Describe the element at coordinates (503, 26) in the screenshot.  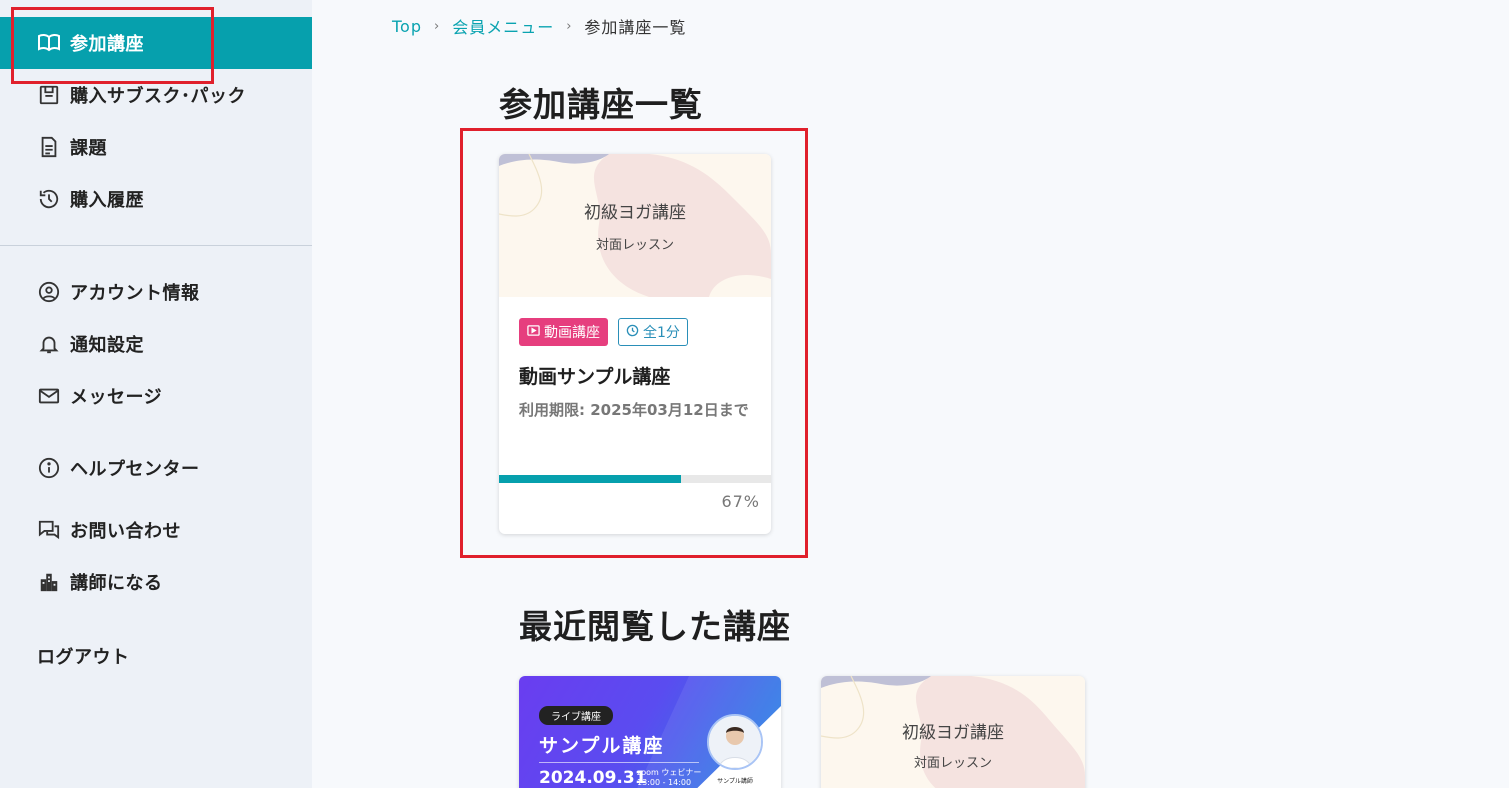
I see `breadcrumb-member-menu-link: 会員メニュー` at that location.